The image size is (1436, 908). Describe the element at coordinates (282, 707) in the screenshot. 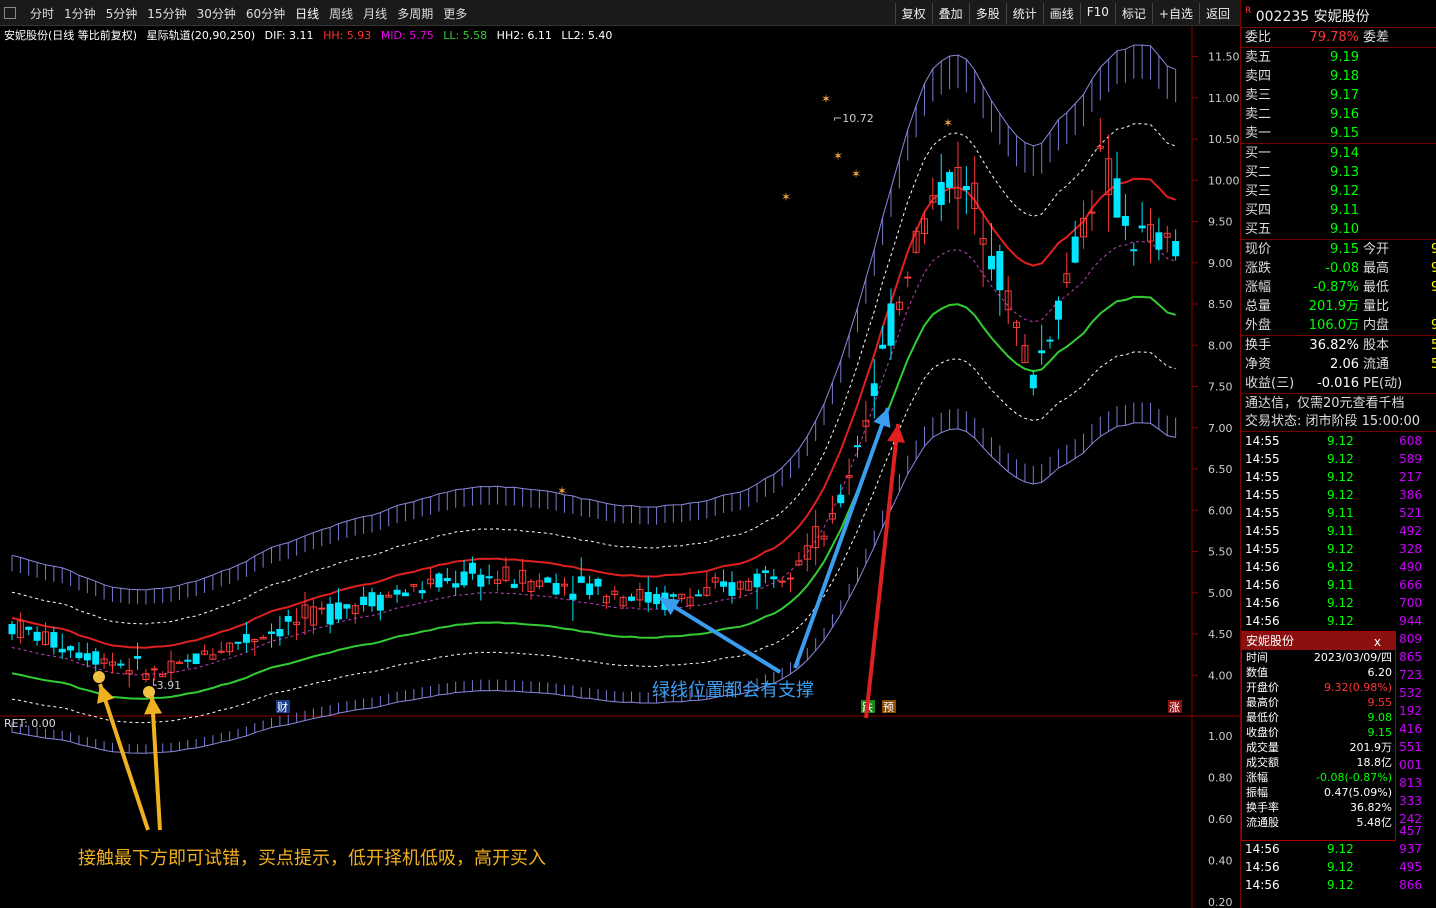

I see `event-marker: 财` at that location.